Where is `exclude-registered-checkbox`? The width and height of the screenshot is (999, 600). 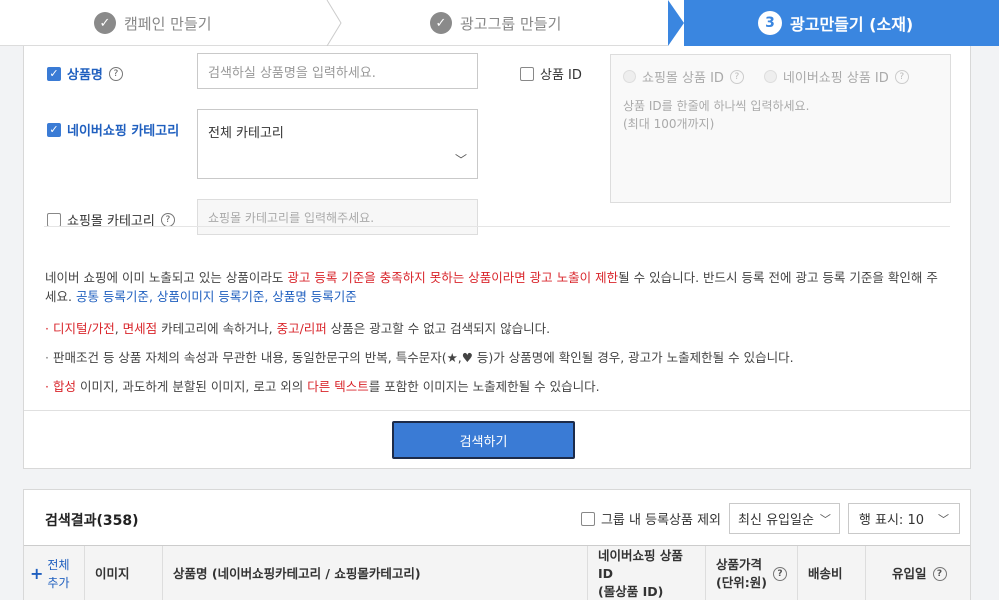 exclude-registered-checkbox is located at coordinates (587, 518).